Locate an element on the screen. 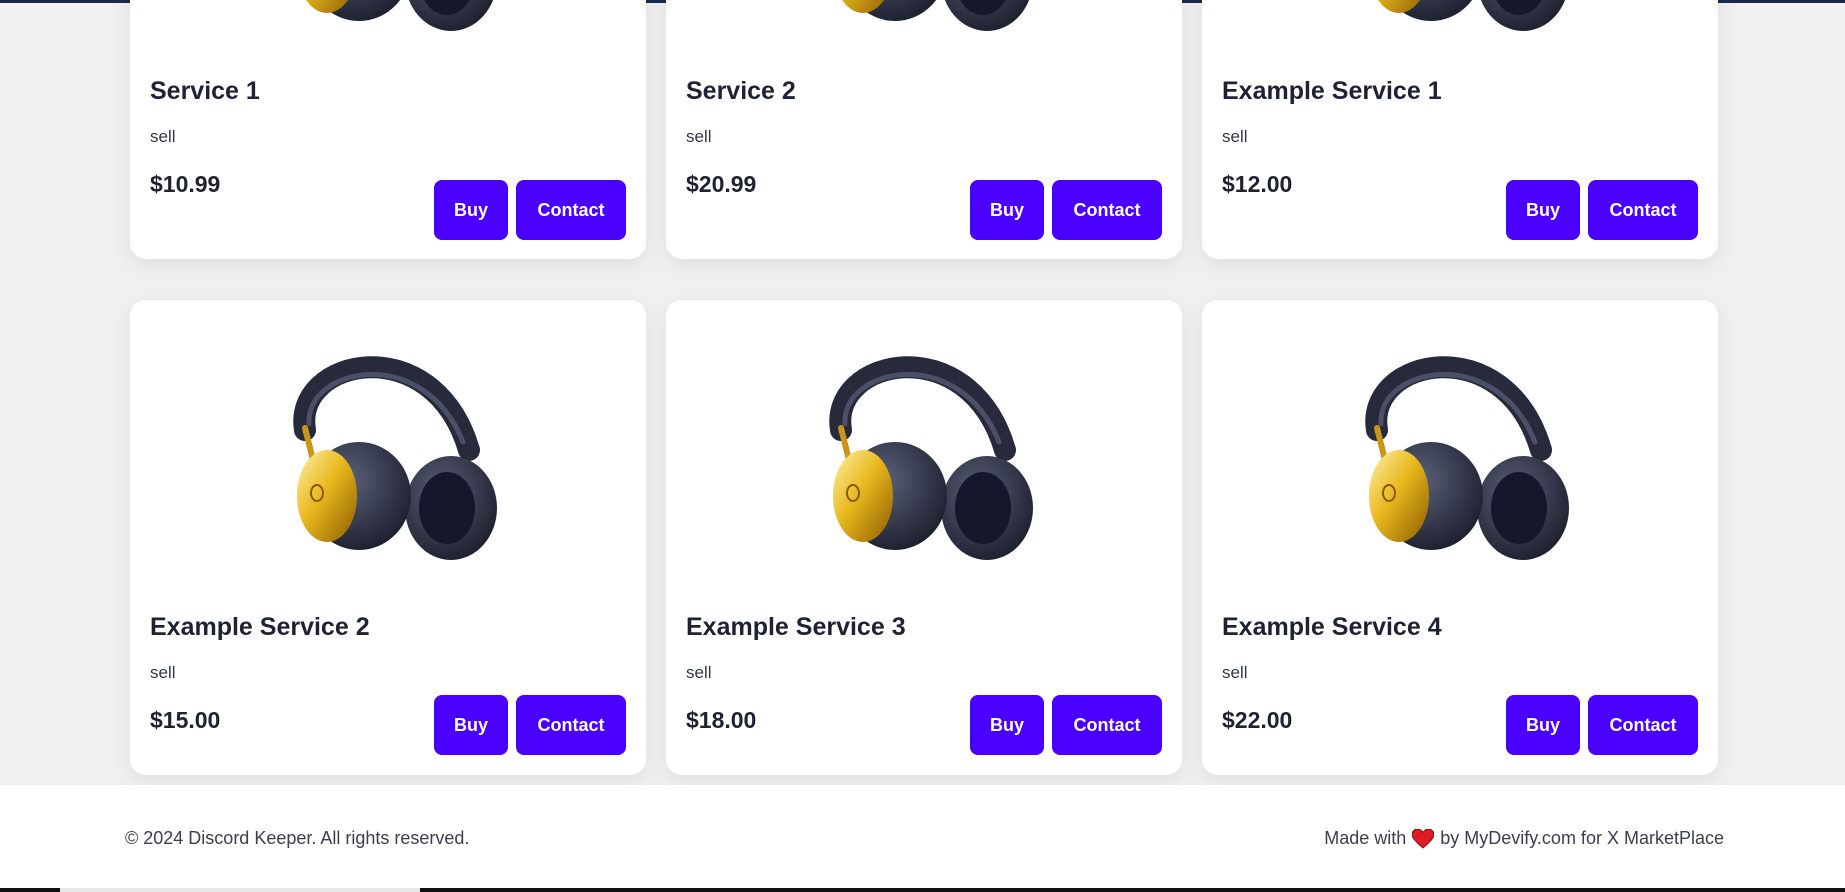 The image size is (1845, 892). made-with-text: Made with is located at coordinates (1365, 838).